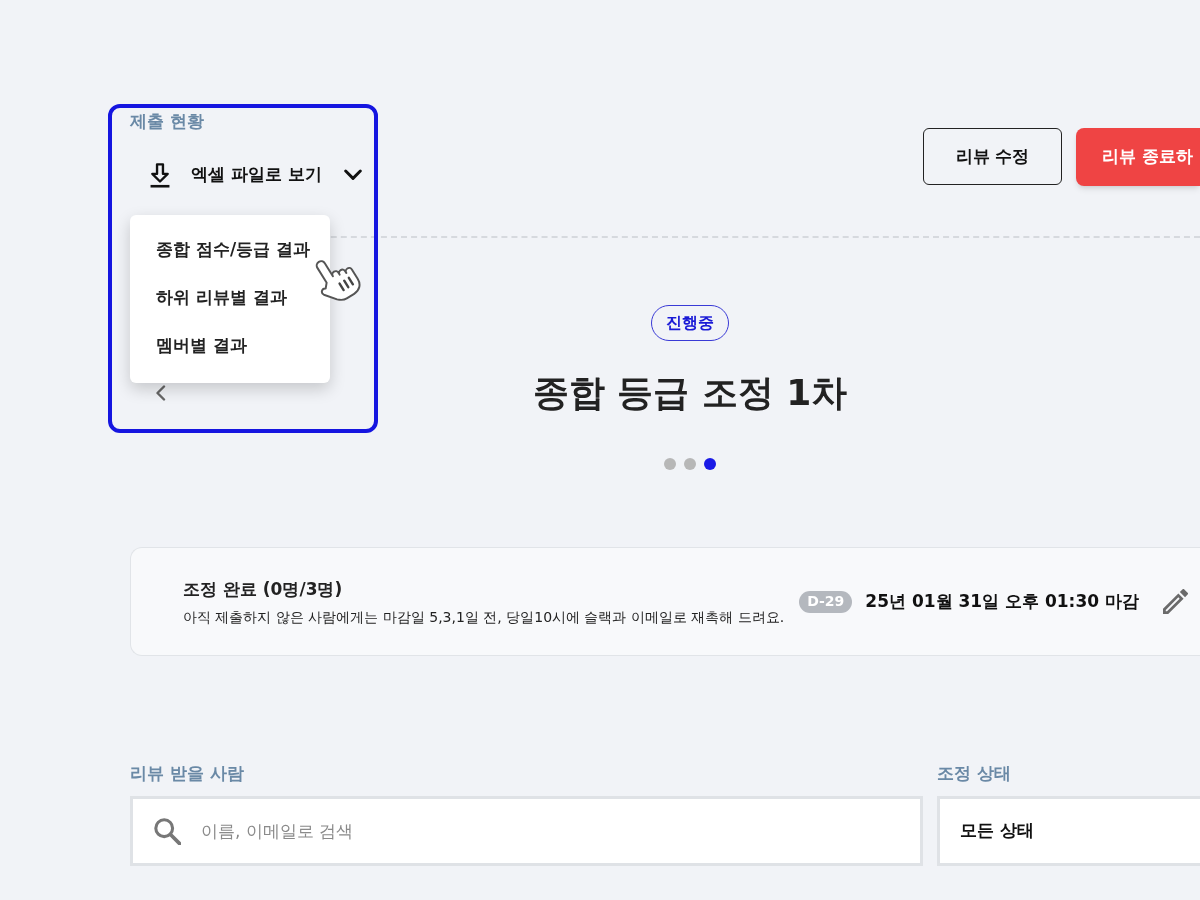 This screenshot has width=1200, height=900. What do you see at coordinates (526, 831) in the screenshot?
I see `search-field: 이름, 이메일로 검색` at bounding box center [526, 831].